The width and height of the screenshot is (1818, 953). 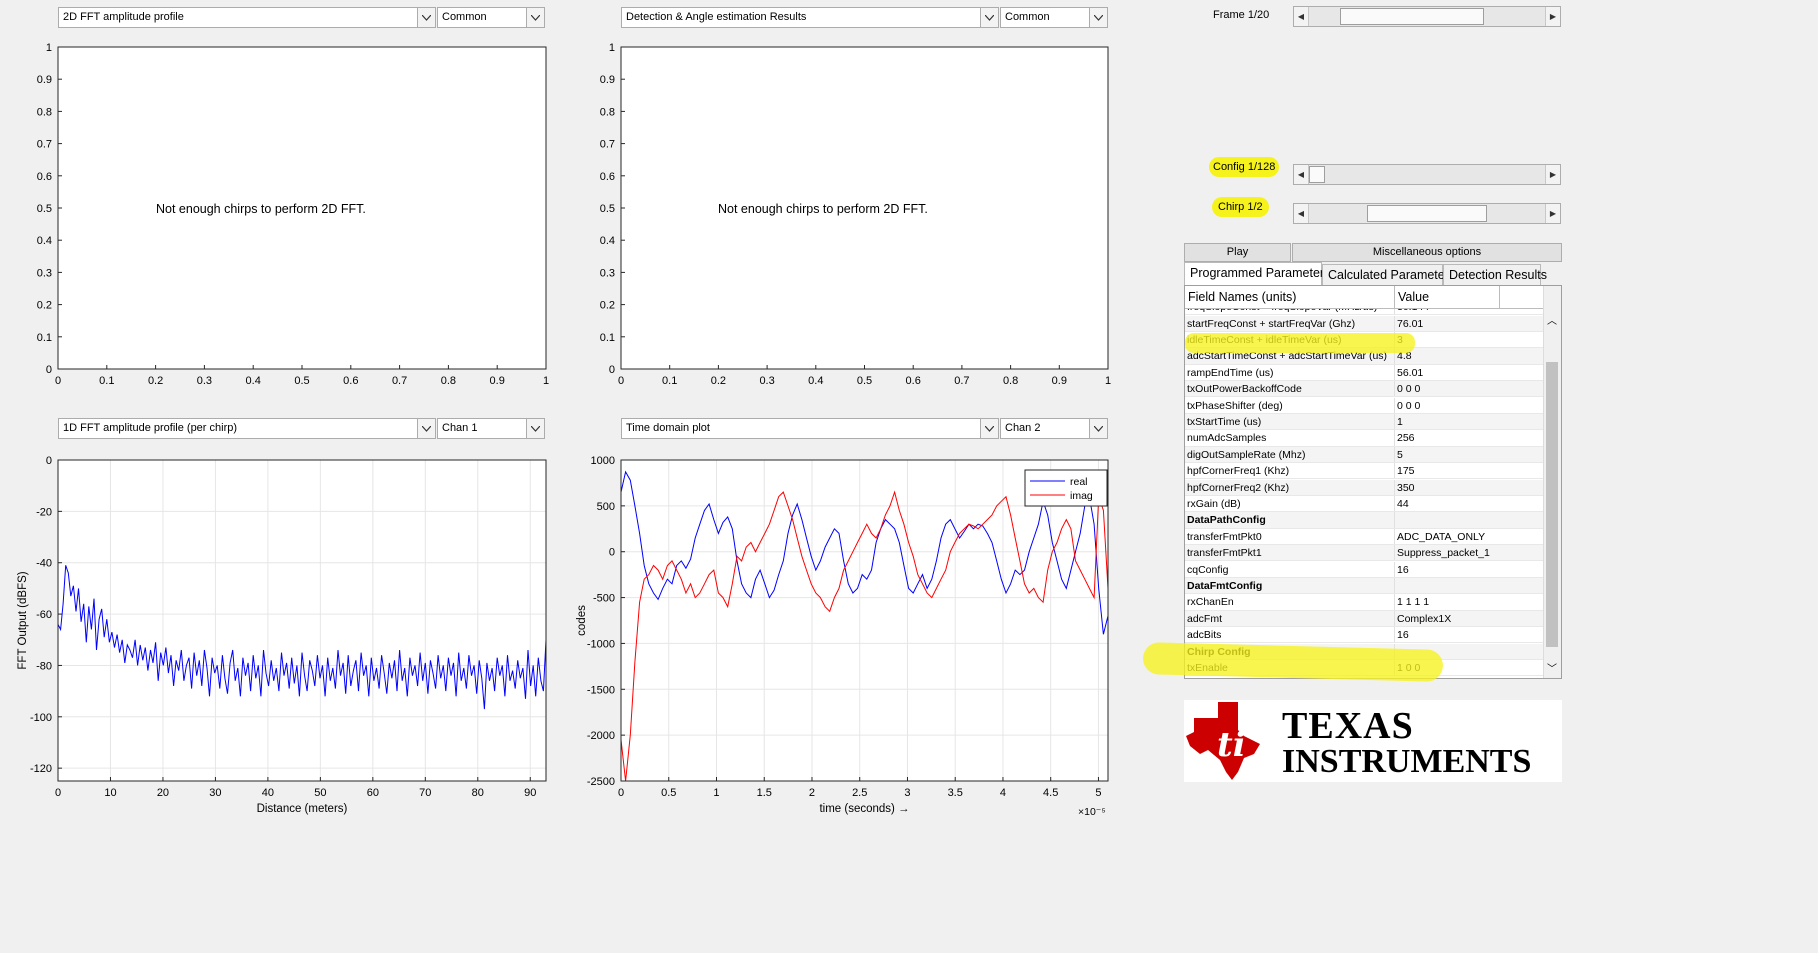 I want to click on table-row: adcFmt Complex1X, so click(x=1365, y=619).